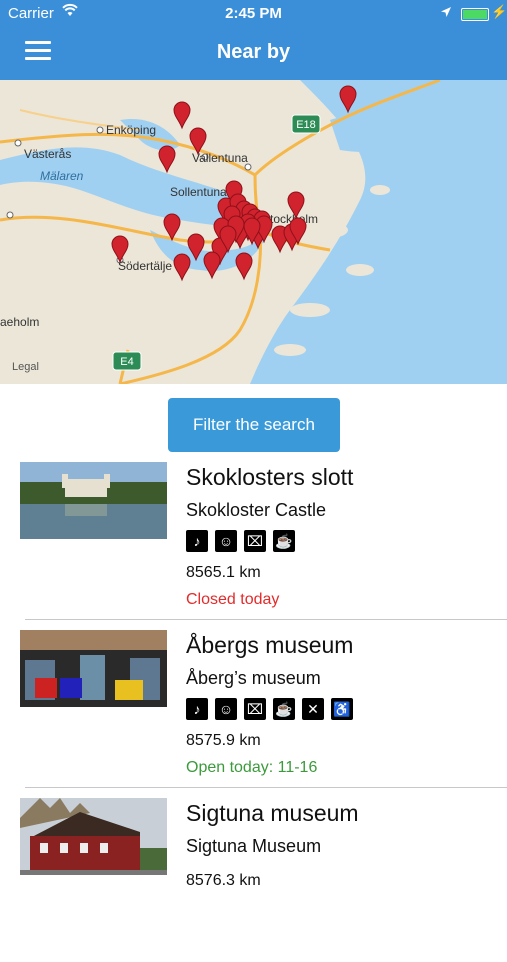 The height and width of the screenshot is (962, 507). I want to click on status-bar: Carrier 2:45 PM ⚡, so click(253, 14).